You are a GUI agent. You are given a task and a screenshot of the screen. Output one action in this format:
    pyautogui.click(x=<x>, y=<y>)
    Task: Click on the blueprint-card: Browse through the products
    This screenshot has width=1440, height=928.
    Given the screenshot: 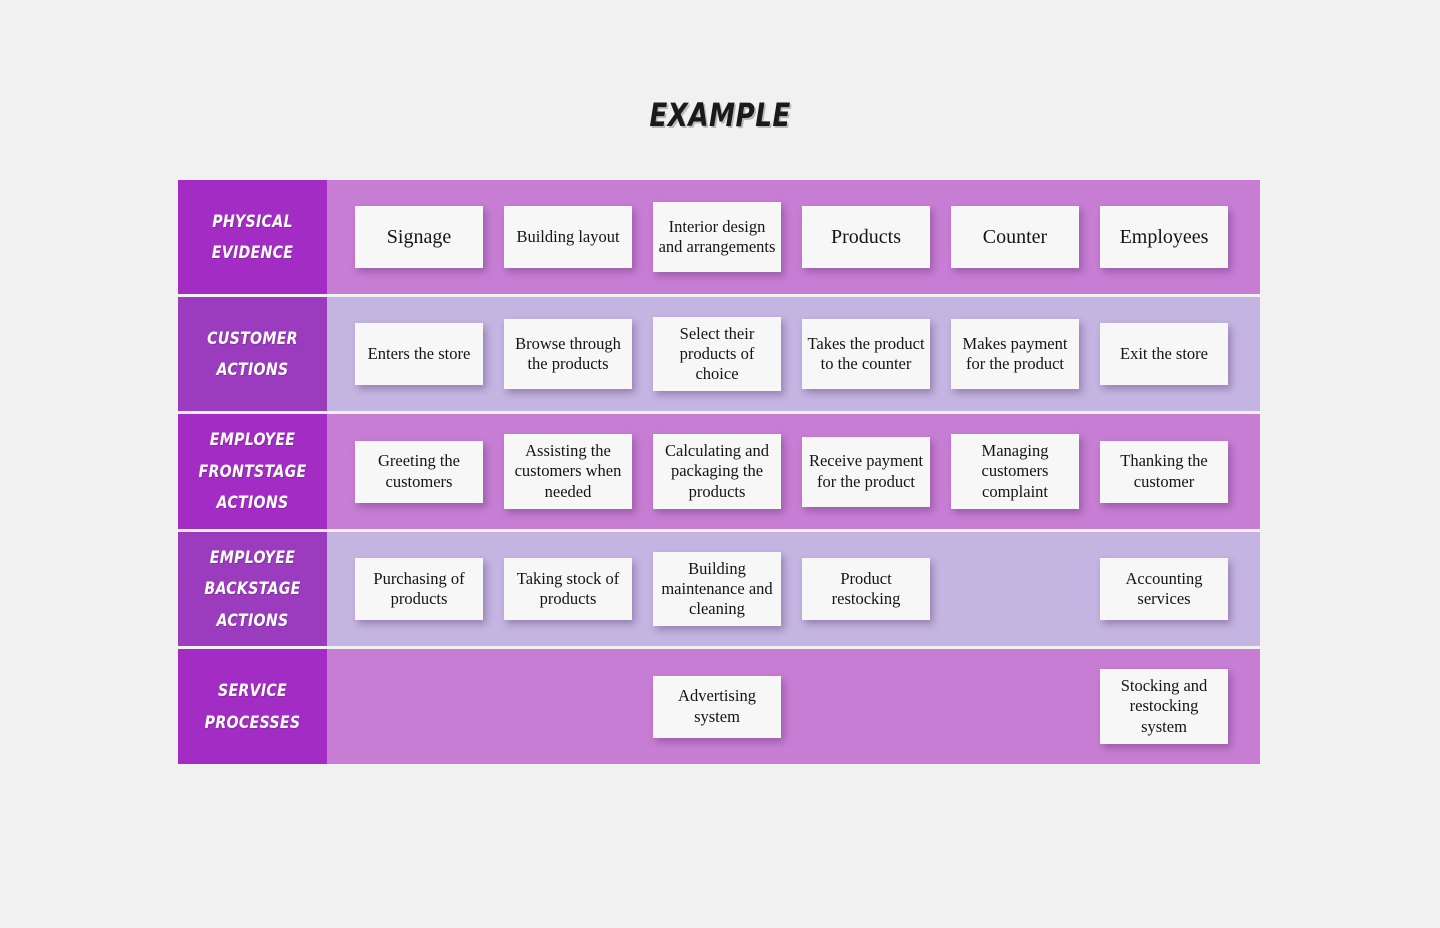 What is the action you would take?
    pyautogui.click(x=568, y=354)
    